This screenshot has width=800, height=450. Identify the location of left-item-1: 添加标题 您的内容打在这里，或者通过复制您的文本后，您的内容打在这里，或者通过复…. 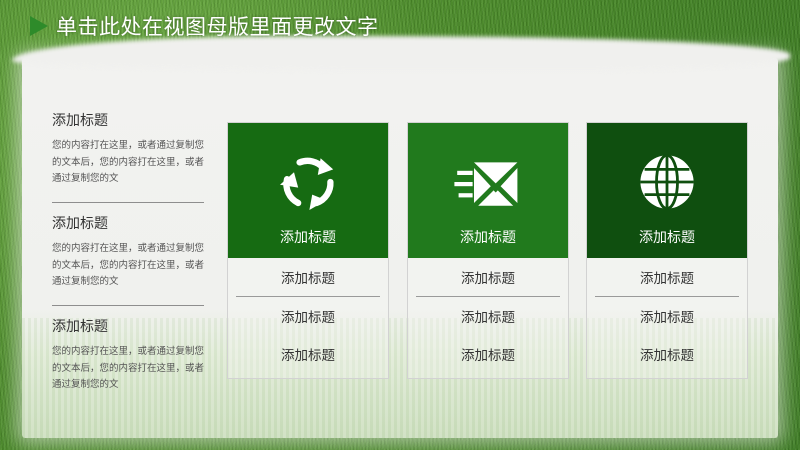
(128, 149).